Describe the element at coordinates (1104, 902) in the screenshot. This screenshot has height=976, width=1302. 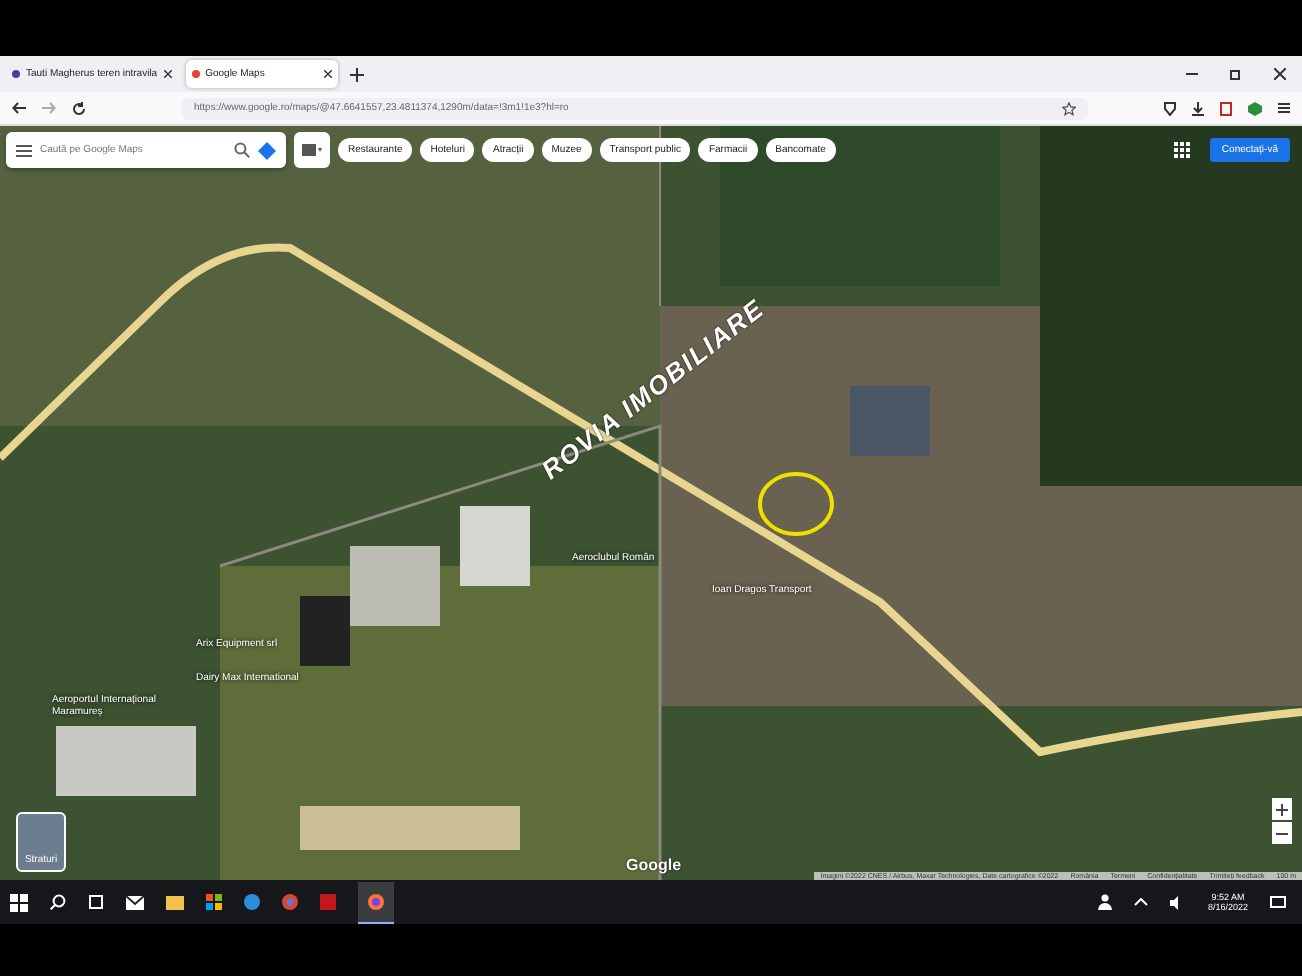
I see `person-icon` at that location.